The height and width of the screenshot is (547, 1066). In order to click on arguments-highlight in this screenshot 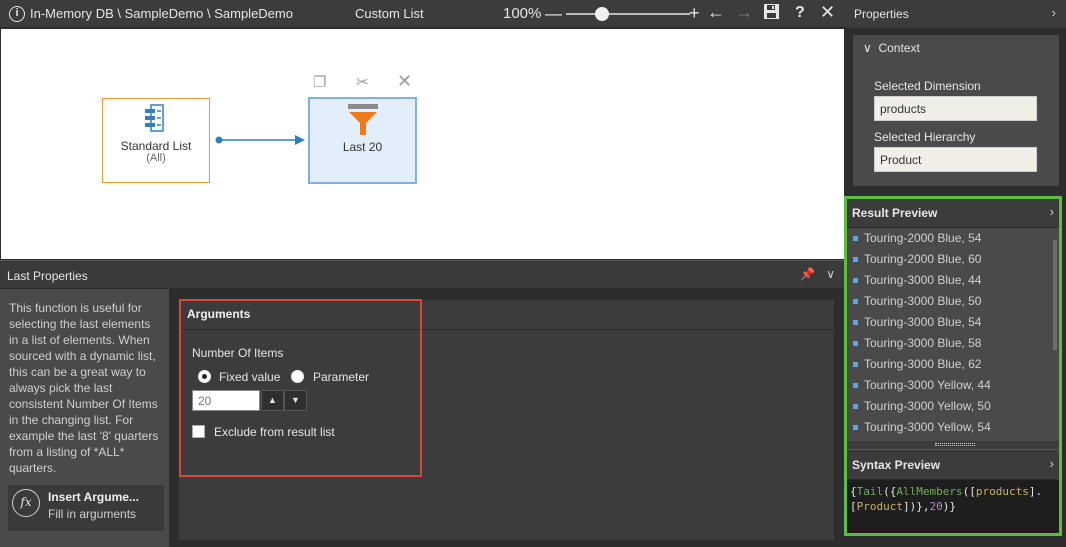, I will do `click(300, 388)`.